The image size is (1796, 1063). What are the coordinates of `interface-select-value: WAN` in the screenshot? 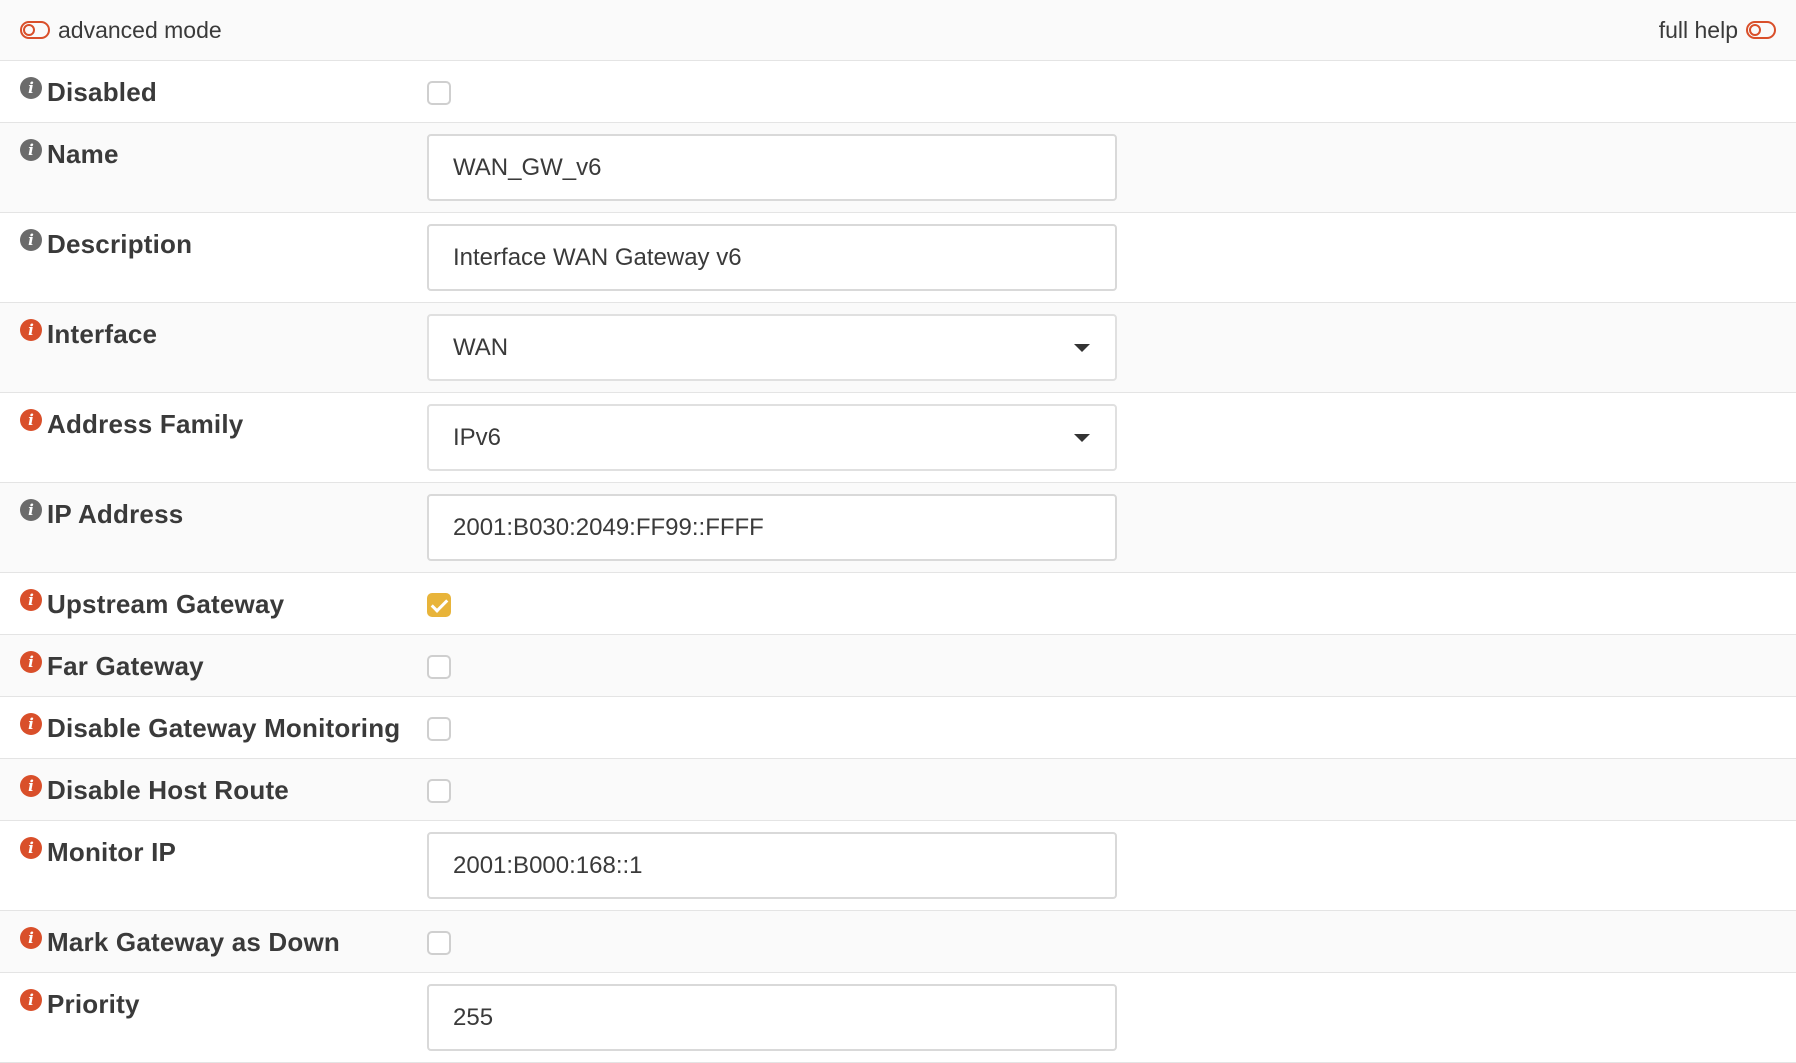 It's located at (481, 347).